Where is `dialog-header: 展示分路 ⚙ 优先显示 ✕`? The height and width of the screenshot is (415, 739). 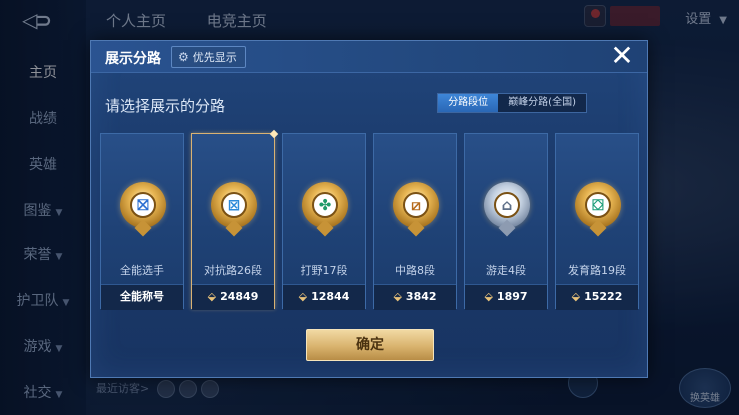
dialog-header: 展示分路 ⚙ 优先显示 ✕ is located at coordinates (369, 57).